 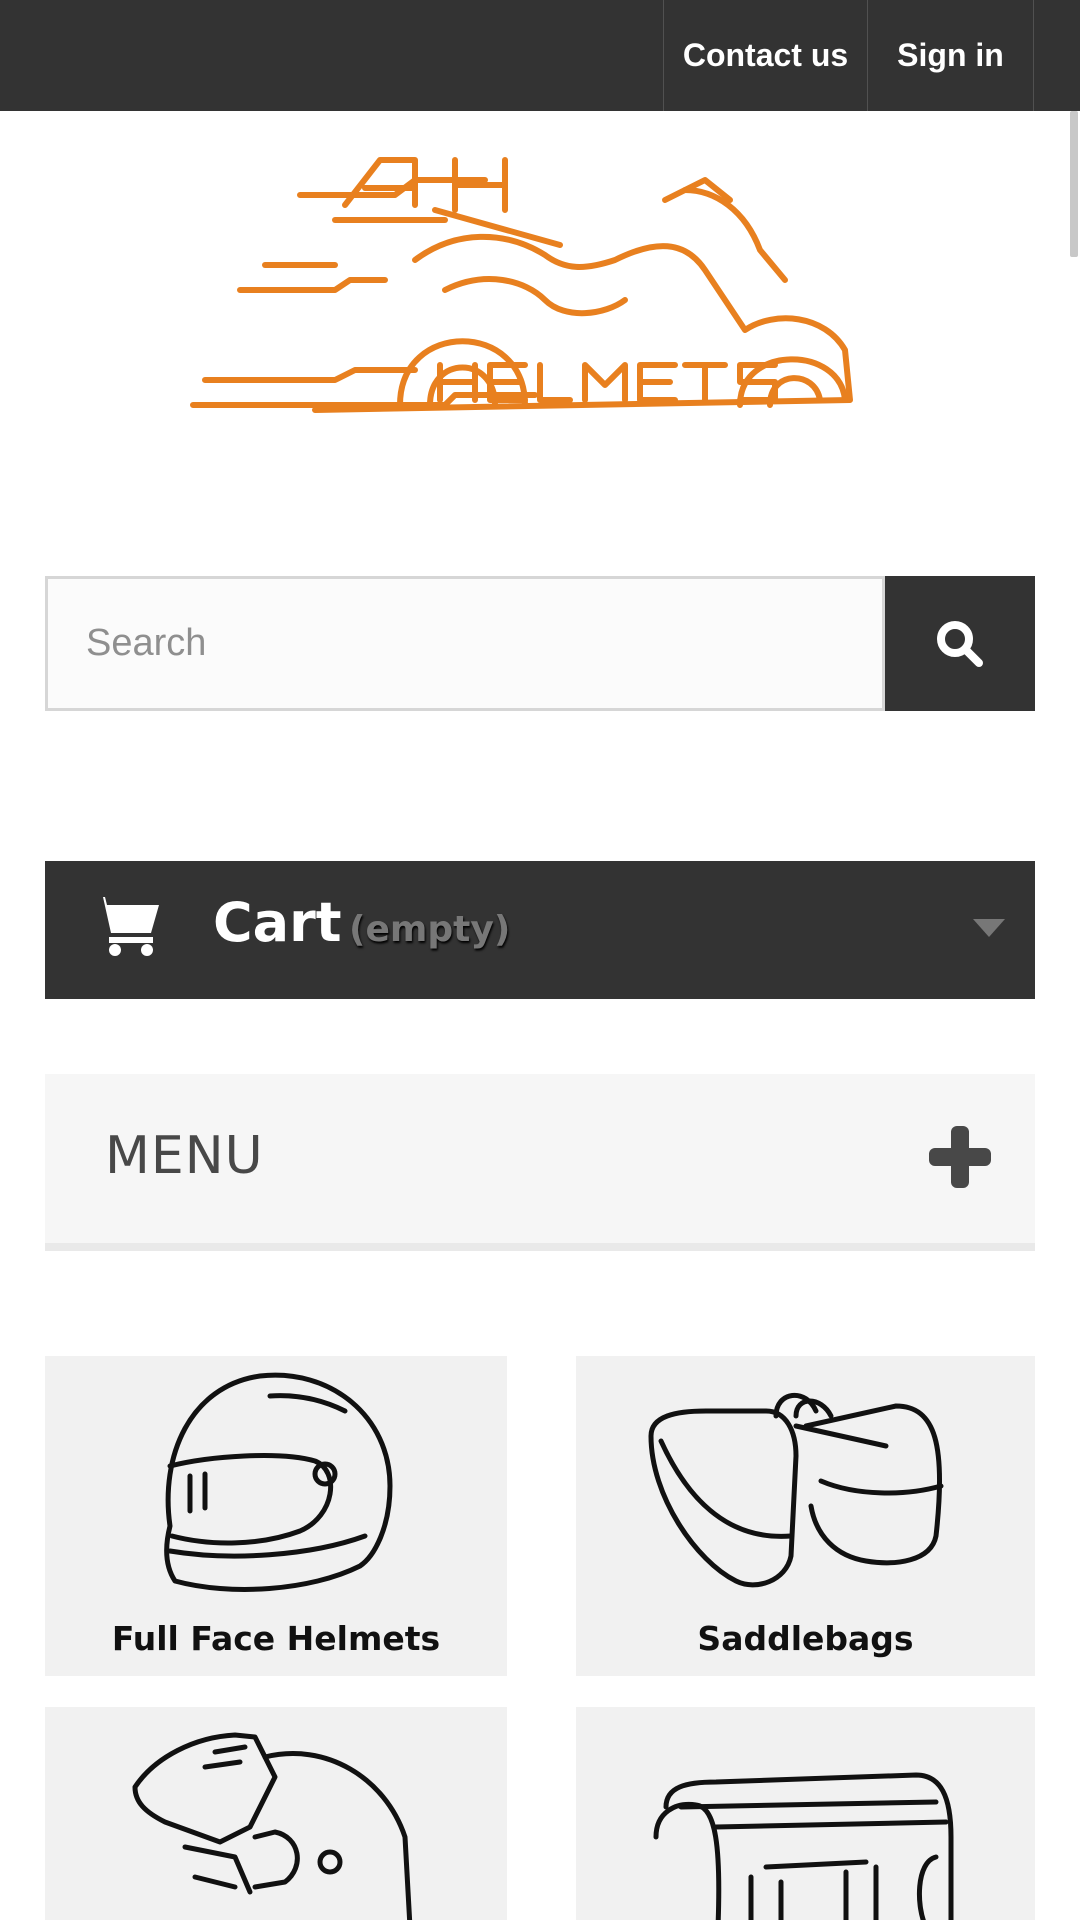 What do you see at coordinates (540, 1162) in the screenshot?
I see `menu-toggle: MENU` at bounding box center [540, 1162].